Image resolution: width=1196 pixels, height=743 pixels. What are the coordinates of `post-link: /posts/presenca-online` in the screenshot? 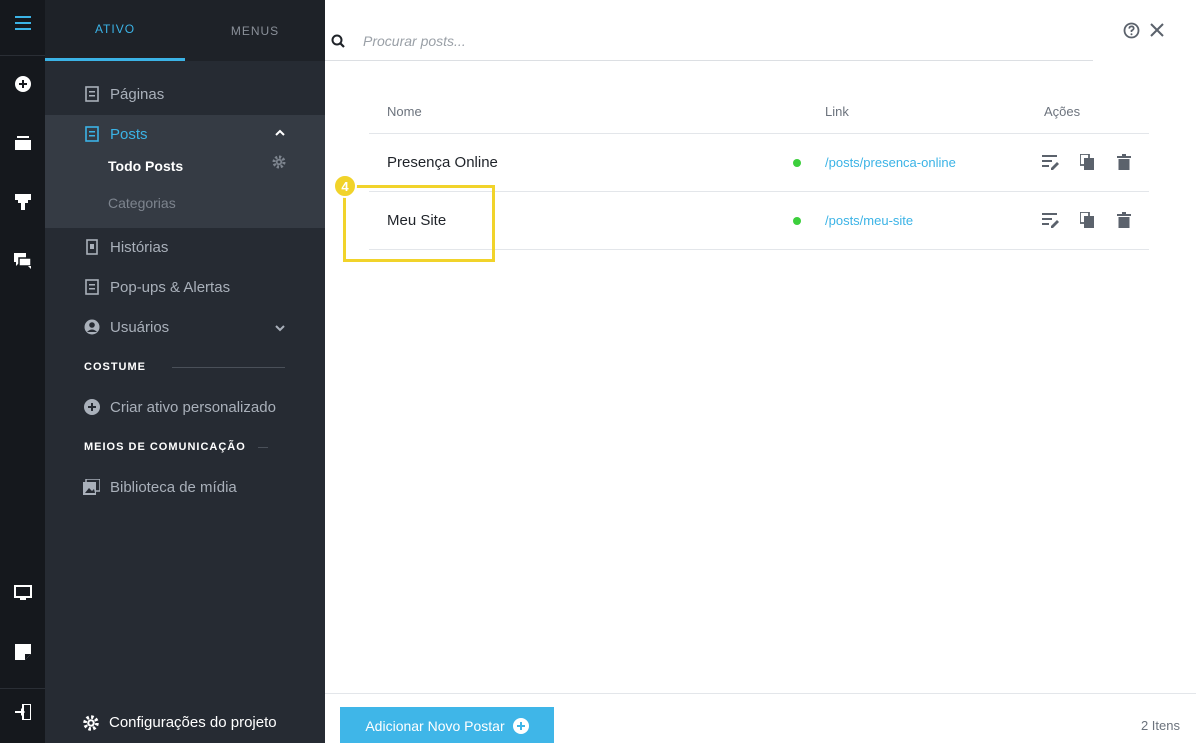 It's located at (890, 162).